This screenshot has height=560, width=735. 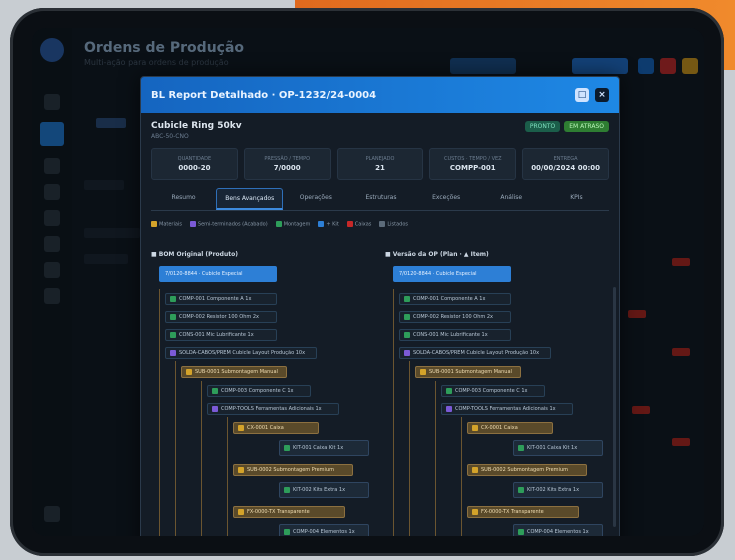 What do you see at coordinates (183, 199) in the screenshot?
I see `tab-resumo: Resumo` at bounding box center [183, 199].